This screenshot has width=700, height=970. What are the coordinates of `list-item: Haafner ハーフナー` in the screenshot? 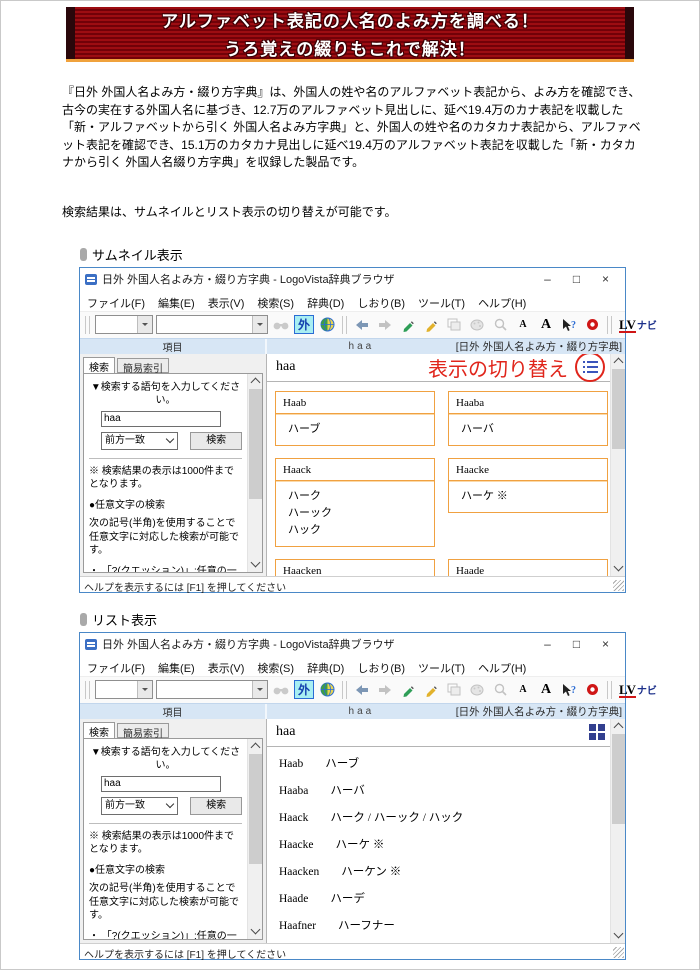 It's located at (447, 925).